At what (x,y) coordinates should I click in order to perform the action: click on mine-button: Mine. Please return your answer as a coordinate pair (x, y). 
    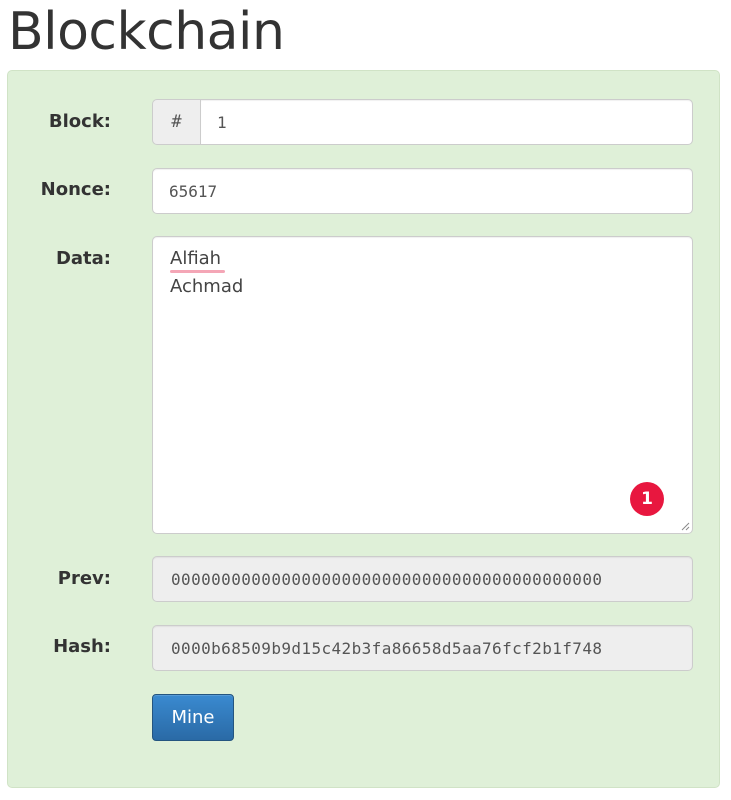
    Looking at the image, I should click on (193, 717).